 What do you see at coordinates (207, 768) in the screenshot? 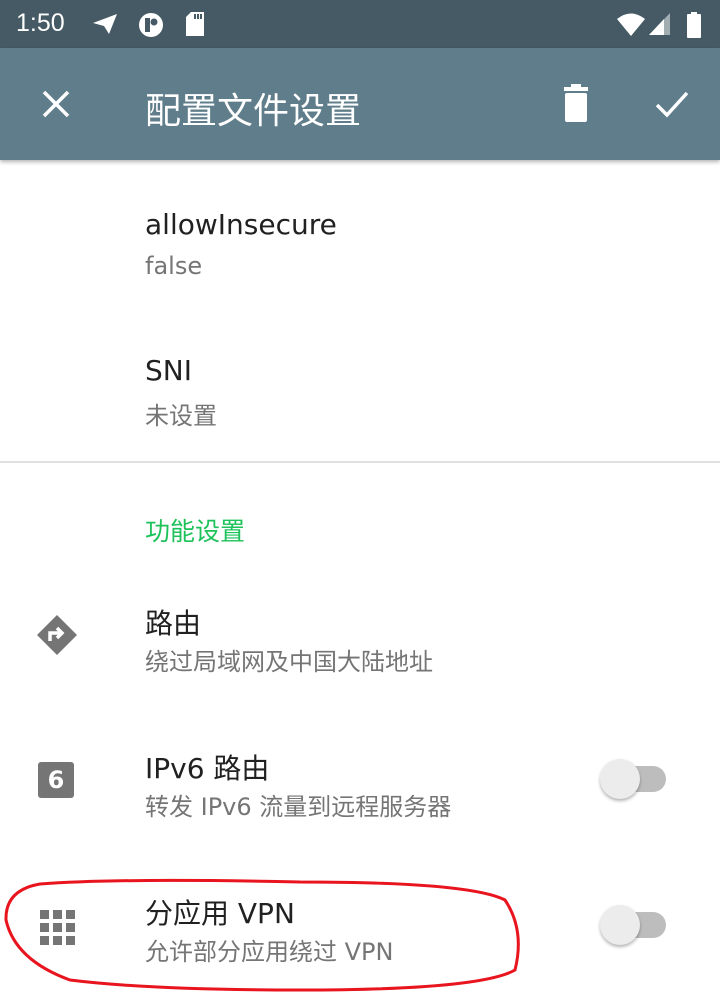
I see `setting-title: IPv6 路由` at bounding box center [207, 768].